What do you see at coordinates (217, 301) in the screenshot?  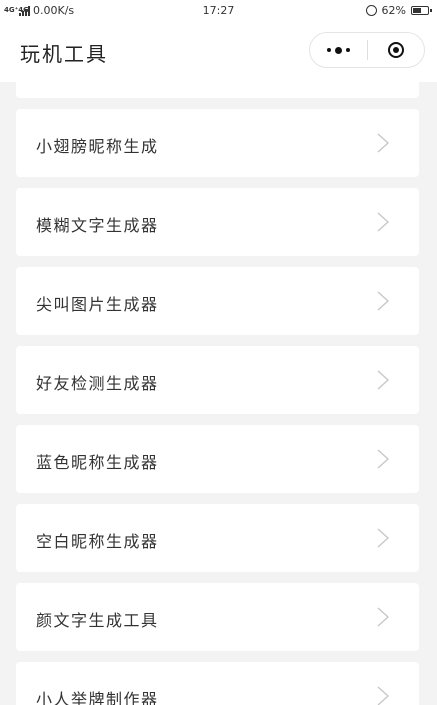 I see `list-item-3: 尖叫图片生成器` at bounding box center [217, 301].